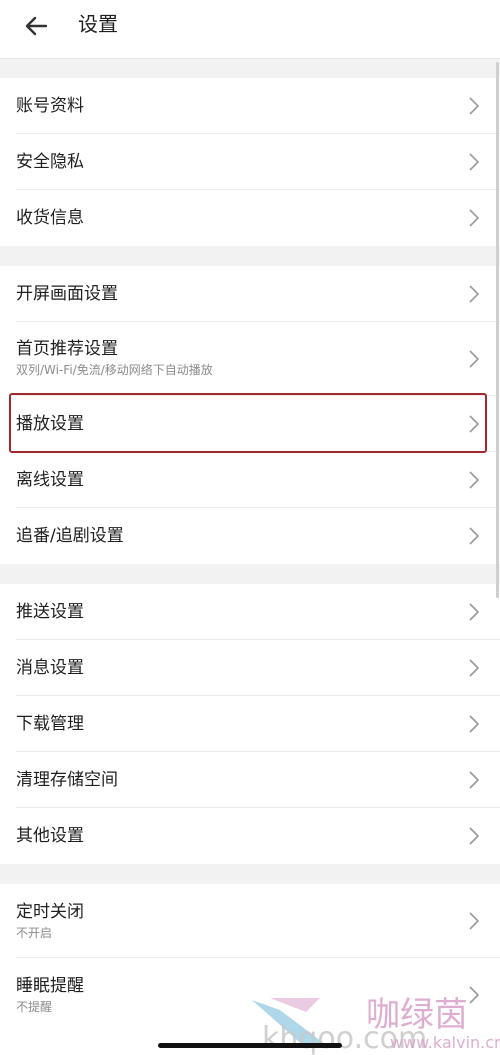  Describe the element at coordinates (50, 836) in the screenshot. I see `settings-item-label: 其他设置` at that location.